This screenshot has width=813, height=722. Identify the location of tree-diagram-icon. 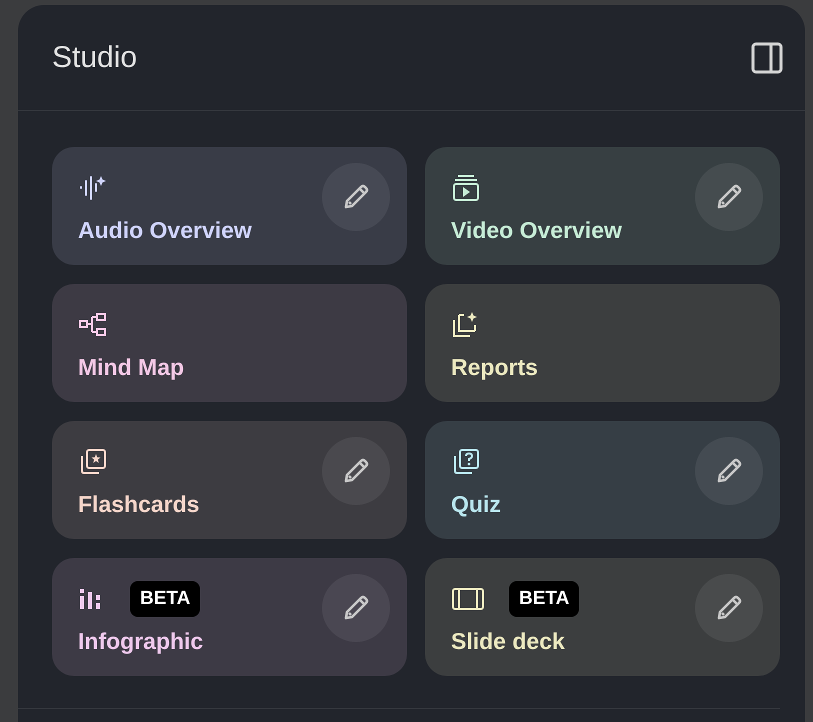
(93, 325).